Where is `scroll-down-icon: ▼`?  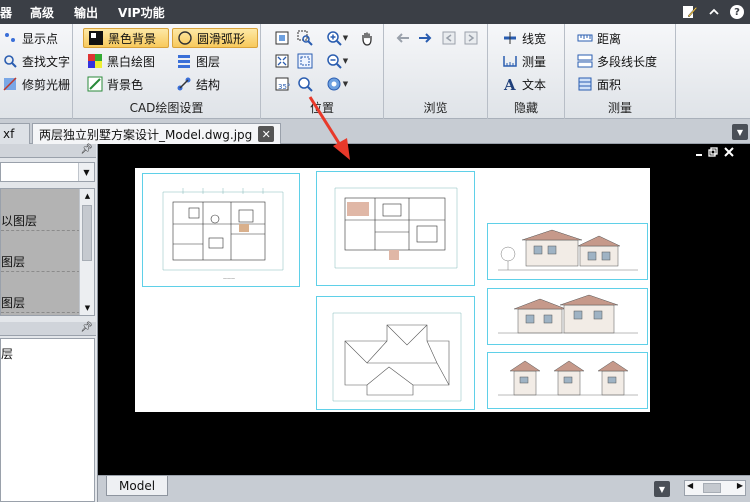
scroll-down-icon: ▼ is located at coordinates (87, 308).